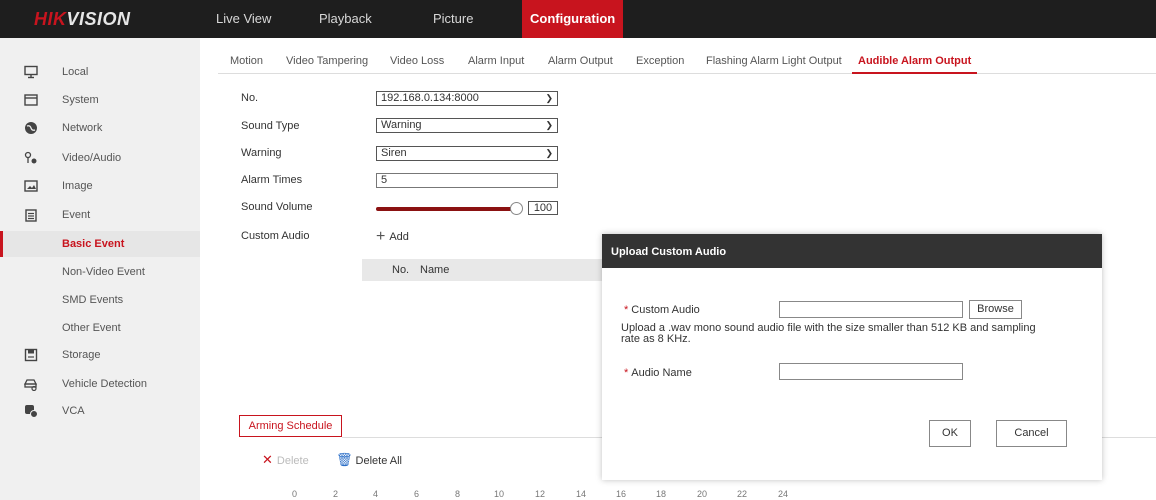 The height and width of the screenshot is (500, 1156). I want to click on sidebar-item-label: System, so click(80, 100).